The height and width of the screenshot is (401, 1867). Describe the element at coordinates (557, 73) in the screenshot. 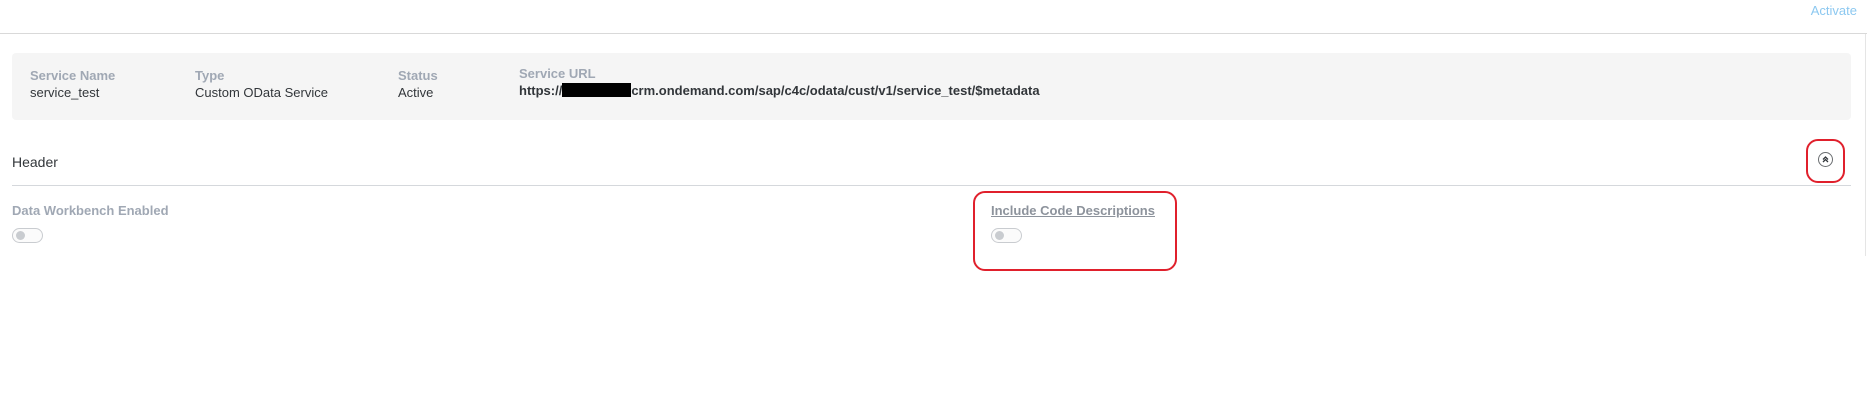

I see `service-url-label: Service URL` at that location.